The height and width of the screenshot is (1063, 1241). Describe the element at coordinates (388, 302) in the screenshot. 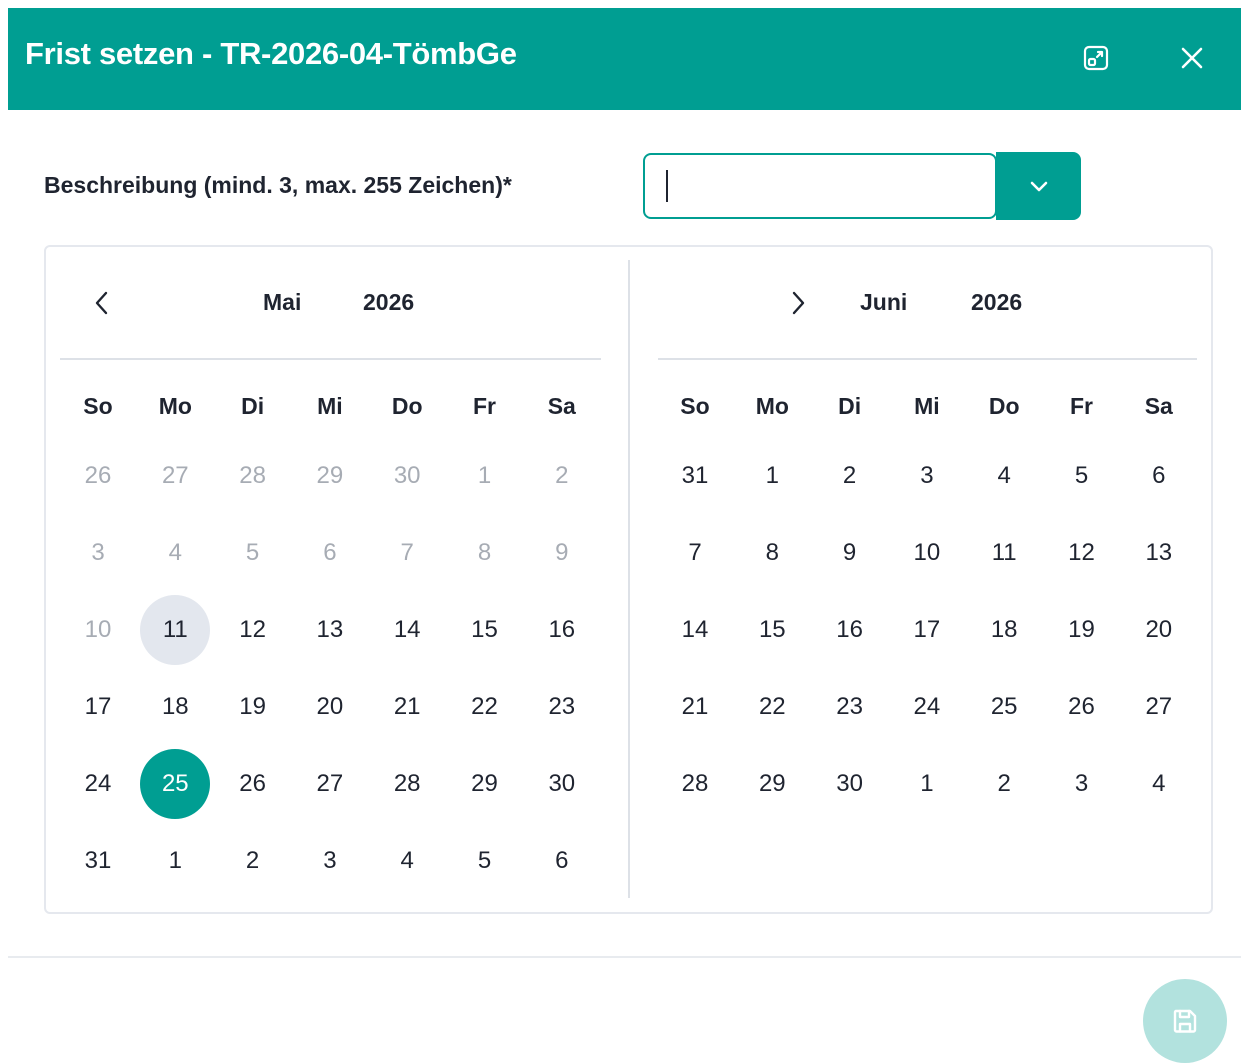

I see `year-label-may: 2026` at that location.